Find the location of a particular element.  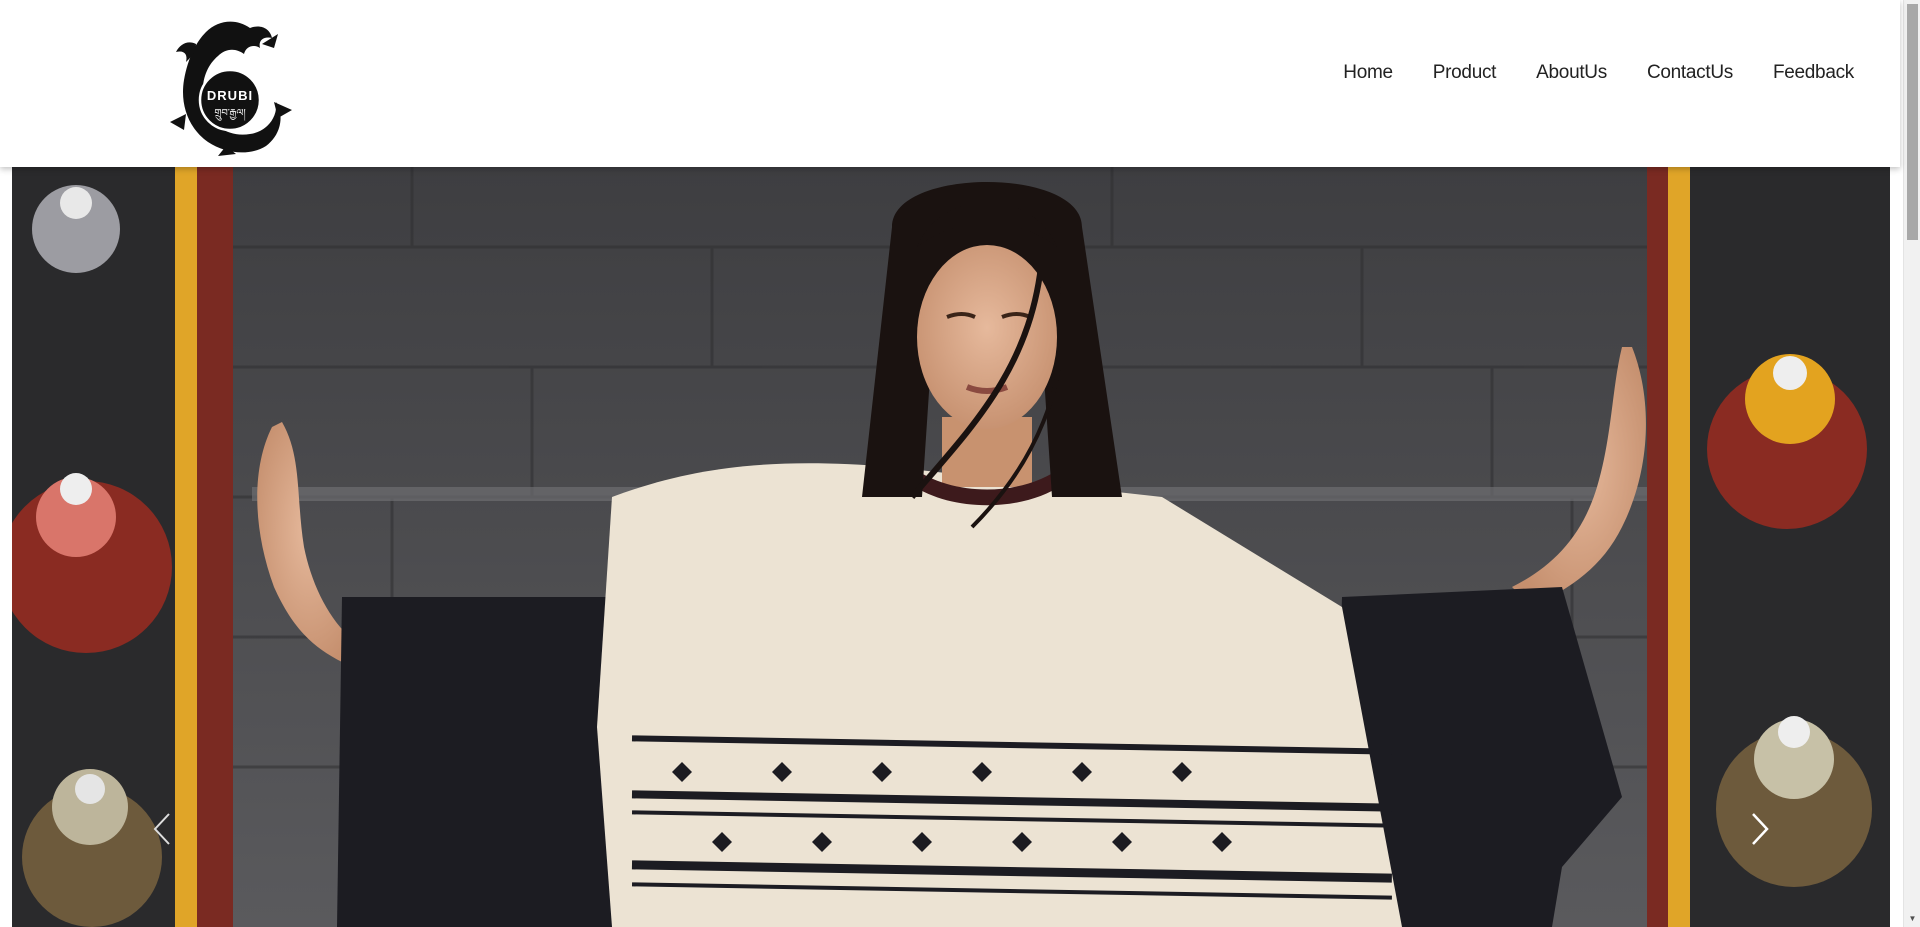

main-nav: Home Product AboutUs ContactUs Feedback is located at coordinates (1588, 73).